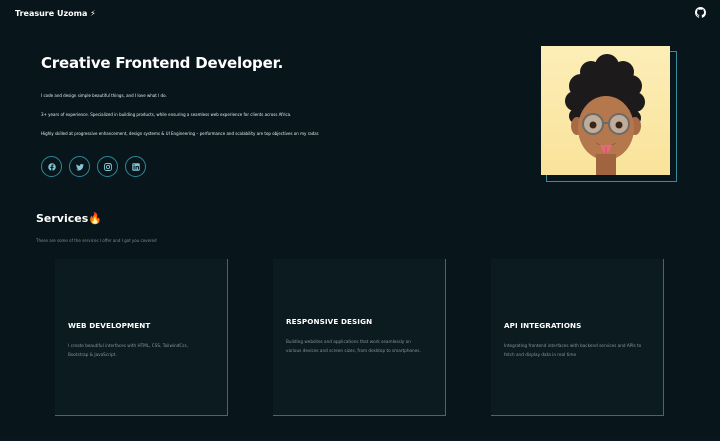 The height and width of the screenshot is (441, 720). Describe the element at coordinates (700, 12) in the screenshot. I see `github-icon` at that location.